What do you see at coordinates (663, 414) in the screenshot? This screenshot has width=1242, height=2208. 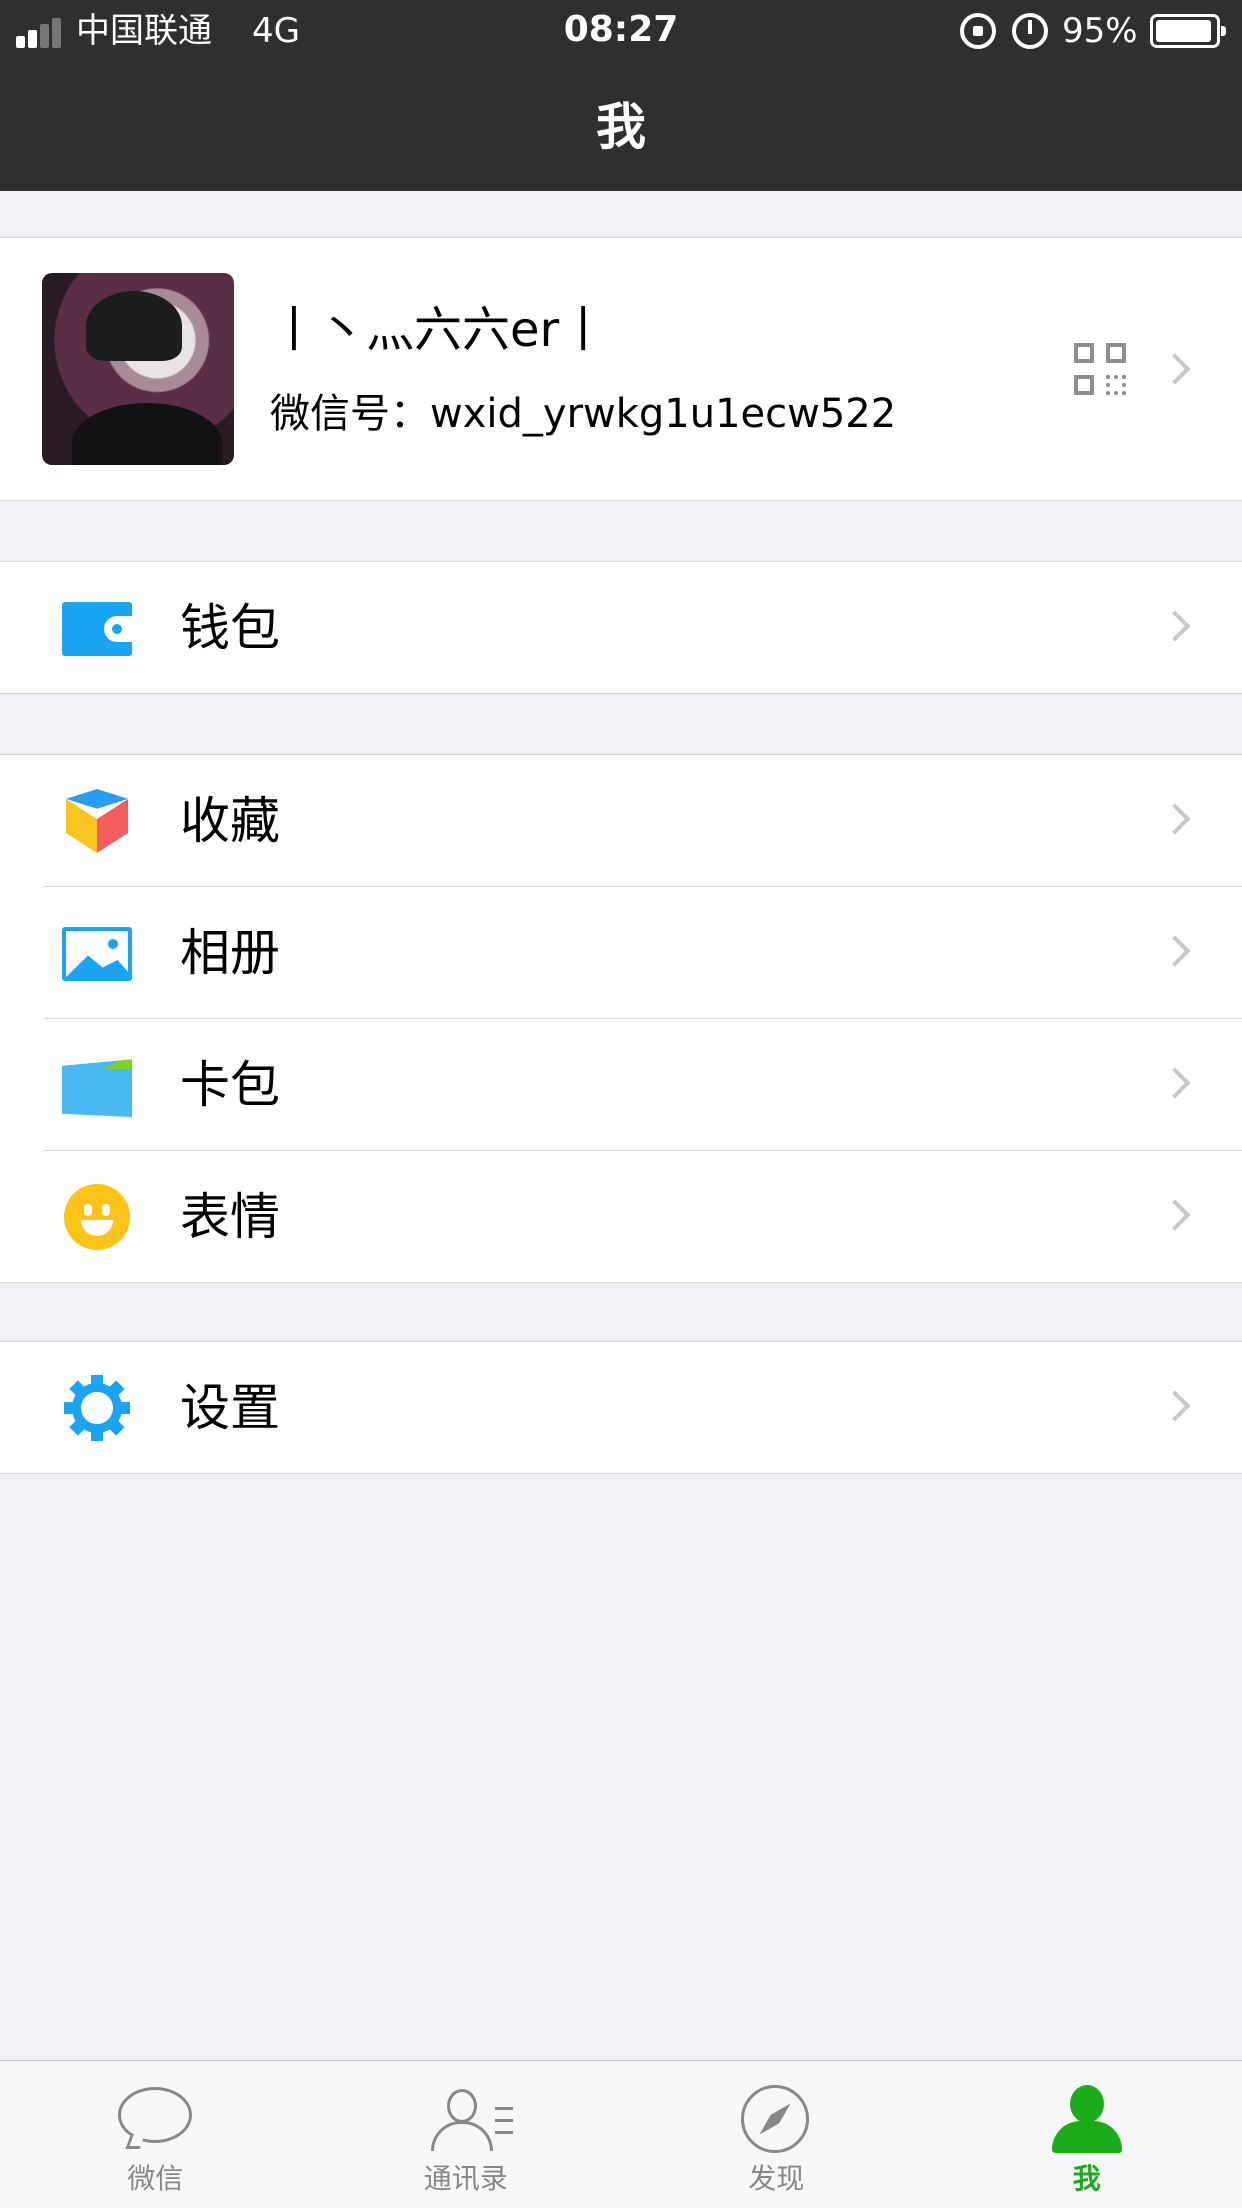 I see `wechat-id-value: wxid_yrwkg1u1ecw522` at bounding box center [663, 414].